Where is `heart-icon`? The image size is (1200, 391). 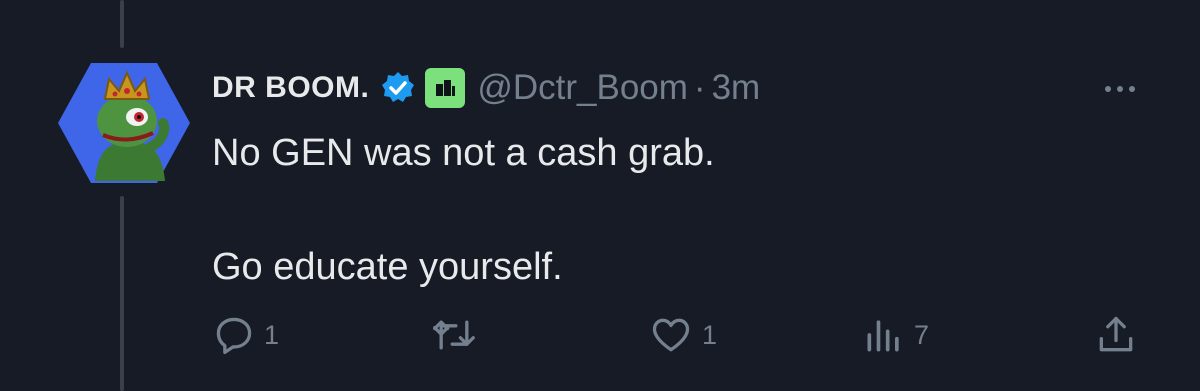 heart-icon is located at coordinates (671, 335).